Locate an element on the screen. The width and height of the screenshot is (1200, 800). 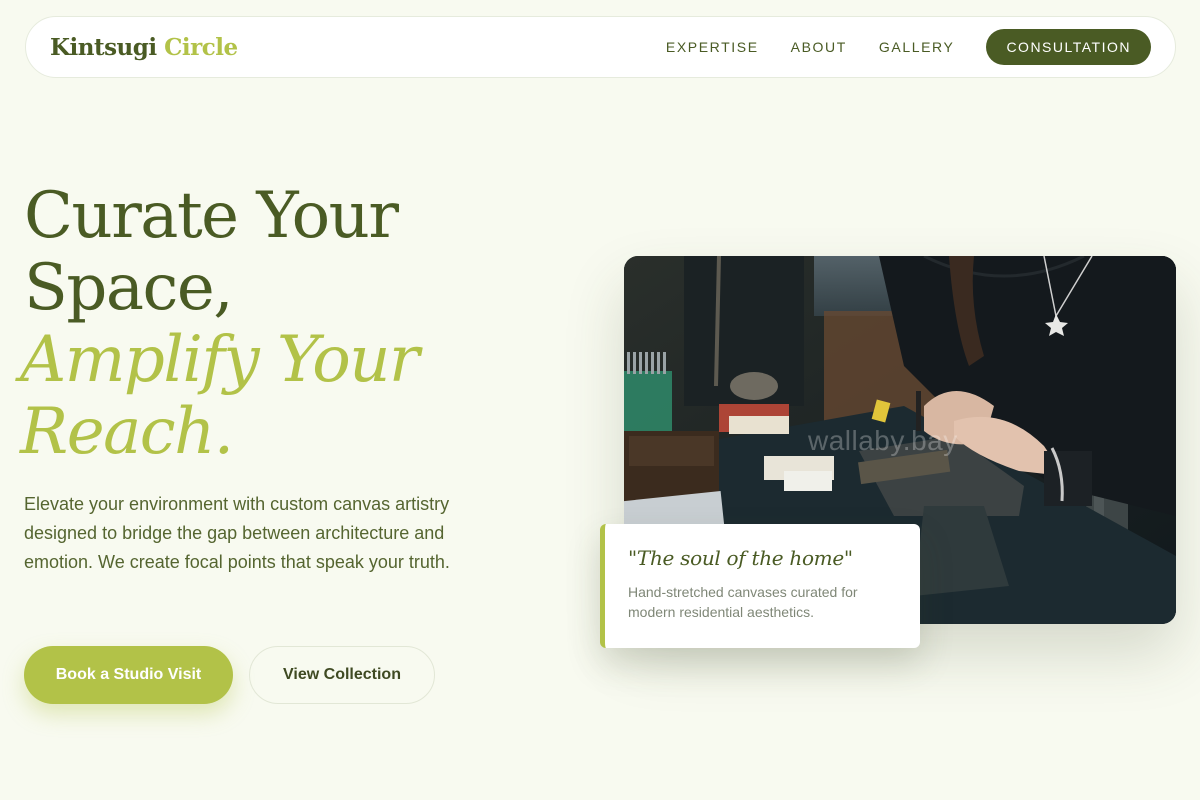
nav-link-expertise: EXPERTISE is located at coordinates (712, 47).